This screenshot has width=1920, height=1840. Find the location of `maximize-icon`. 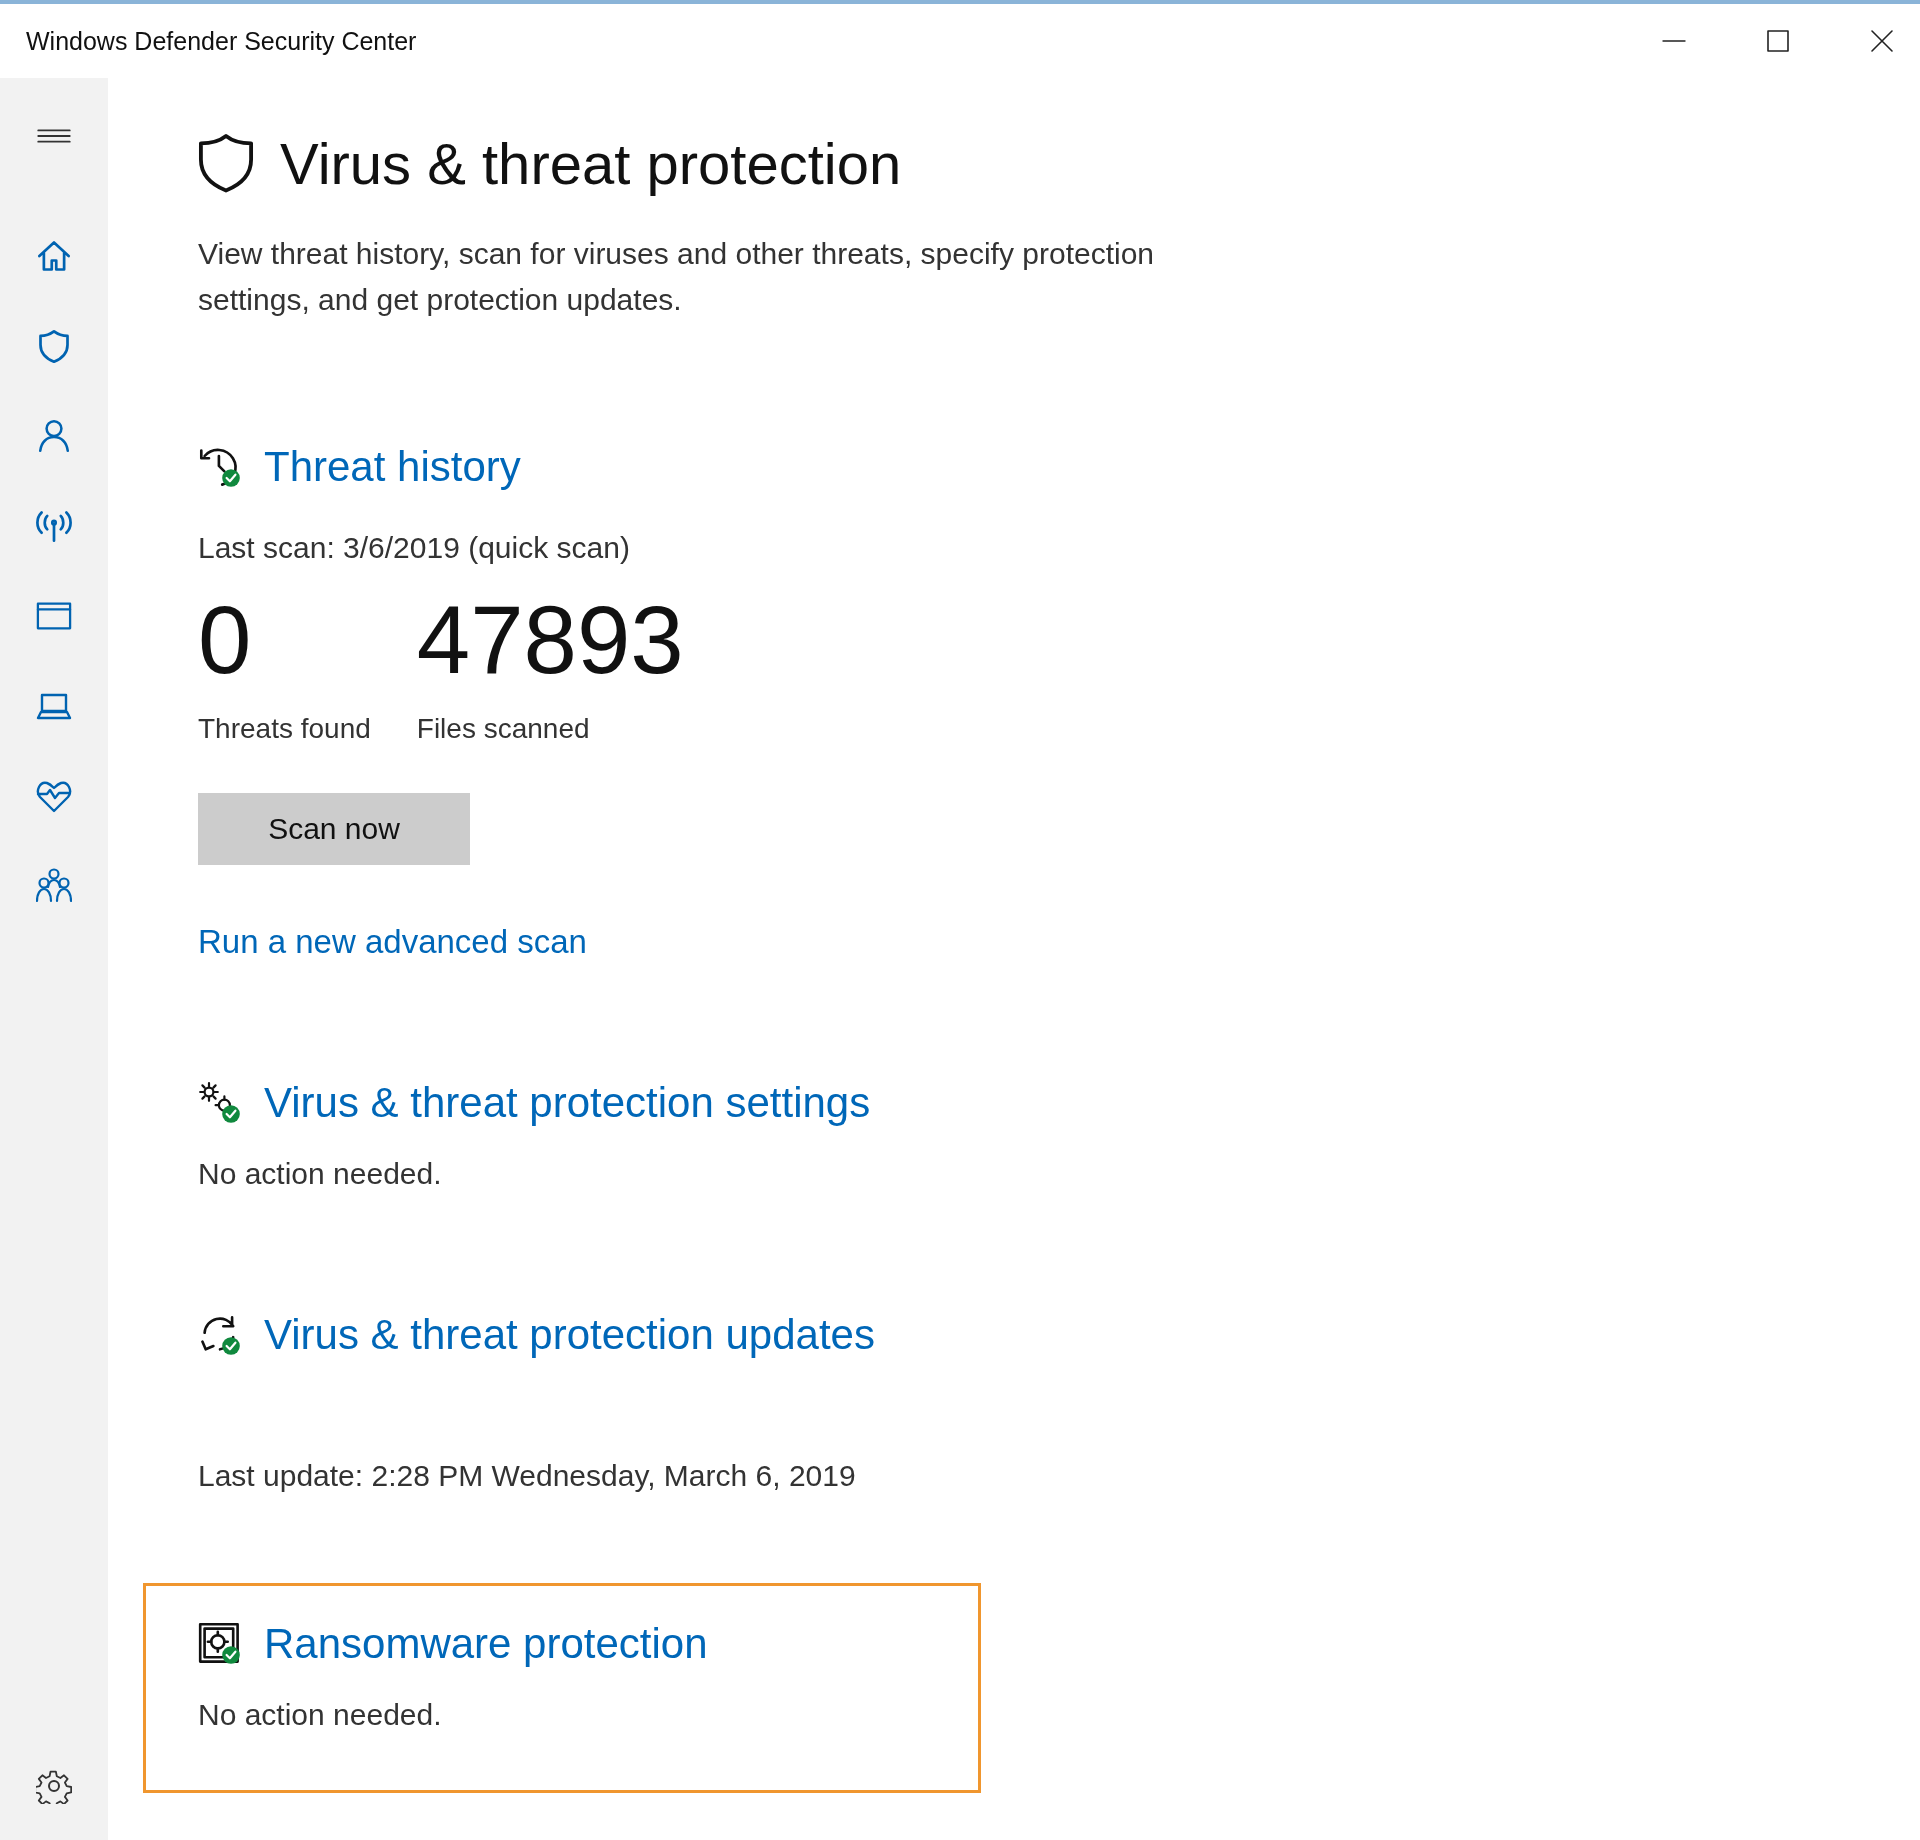

maximize-icon is located at coordinates (1778, 41).